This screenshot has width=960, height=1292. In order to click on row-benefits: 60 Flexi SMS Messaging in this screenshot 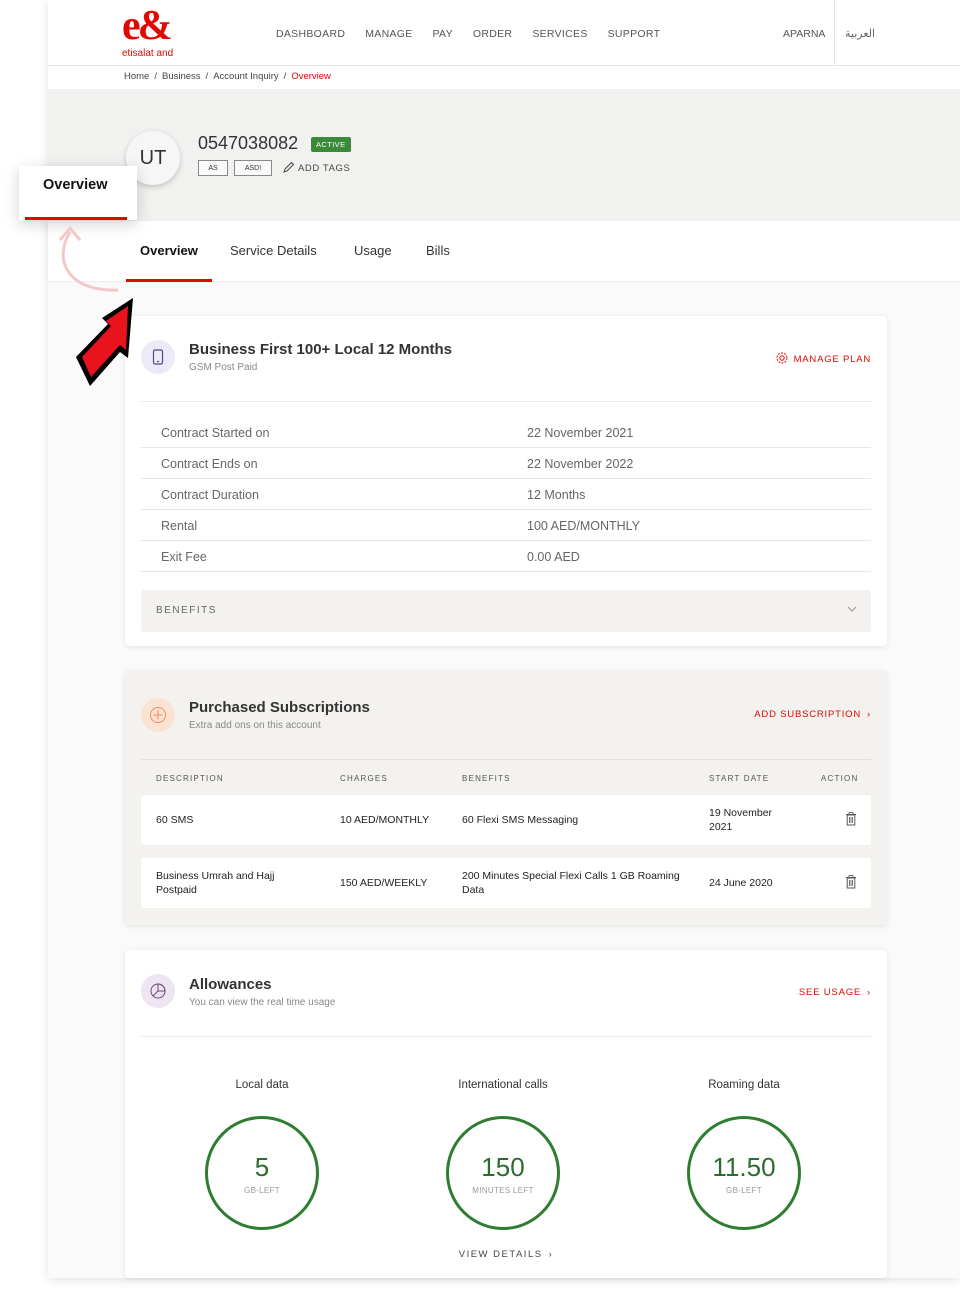, I will do `click(520, 820)`.